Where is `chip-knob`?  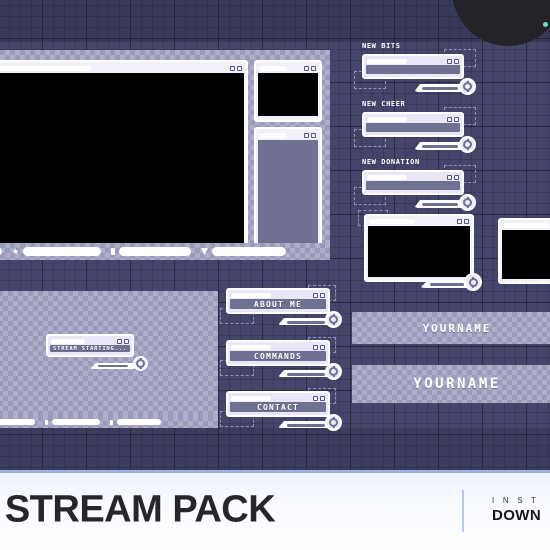
chip-knob is located at coordinates (140, 363).